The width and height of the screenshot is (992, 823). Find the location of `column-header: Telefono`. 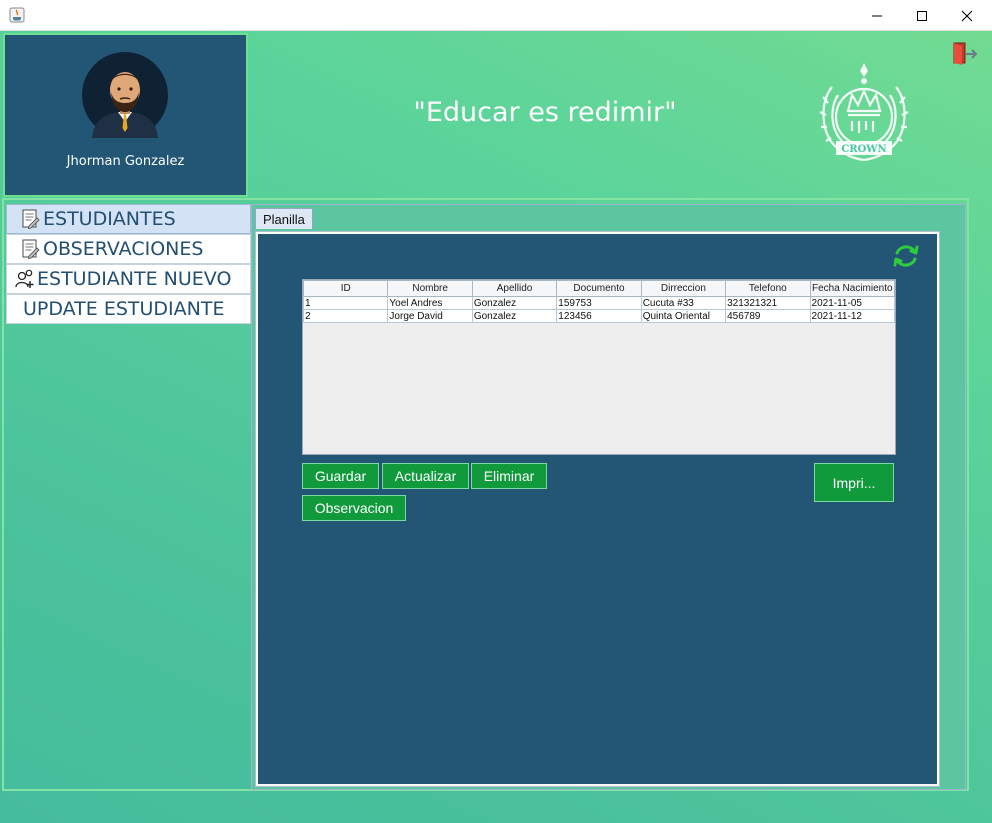

column-header: Telefono is located at coordinates (768, 288).